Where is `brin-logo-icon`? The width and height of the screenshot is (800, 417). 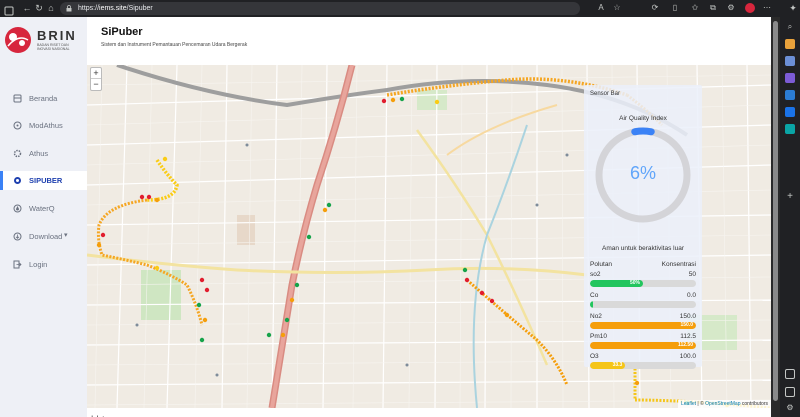
brin-logo-icon is located at coordinates (18, 40).